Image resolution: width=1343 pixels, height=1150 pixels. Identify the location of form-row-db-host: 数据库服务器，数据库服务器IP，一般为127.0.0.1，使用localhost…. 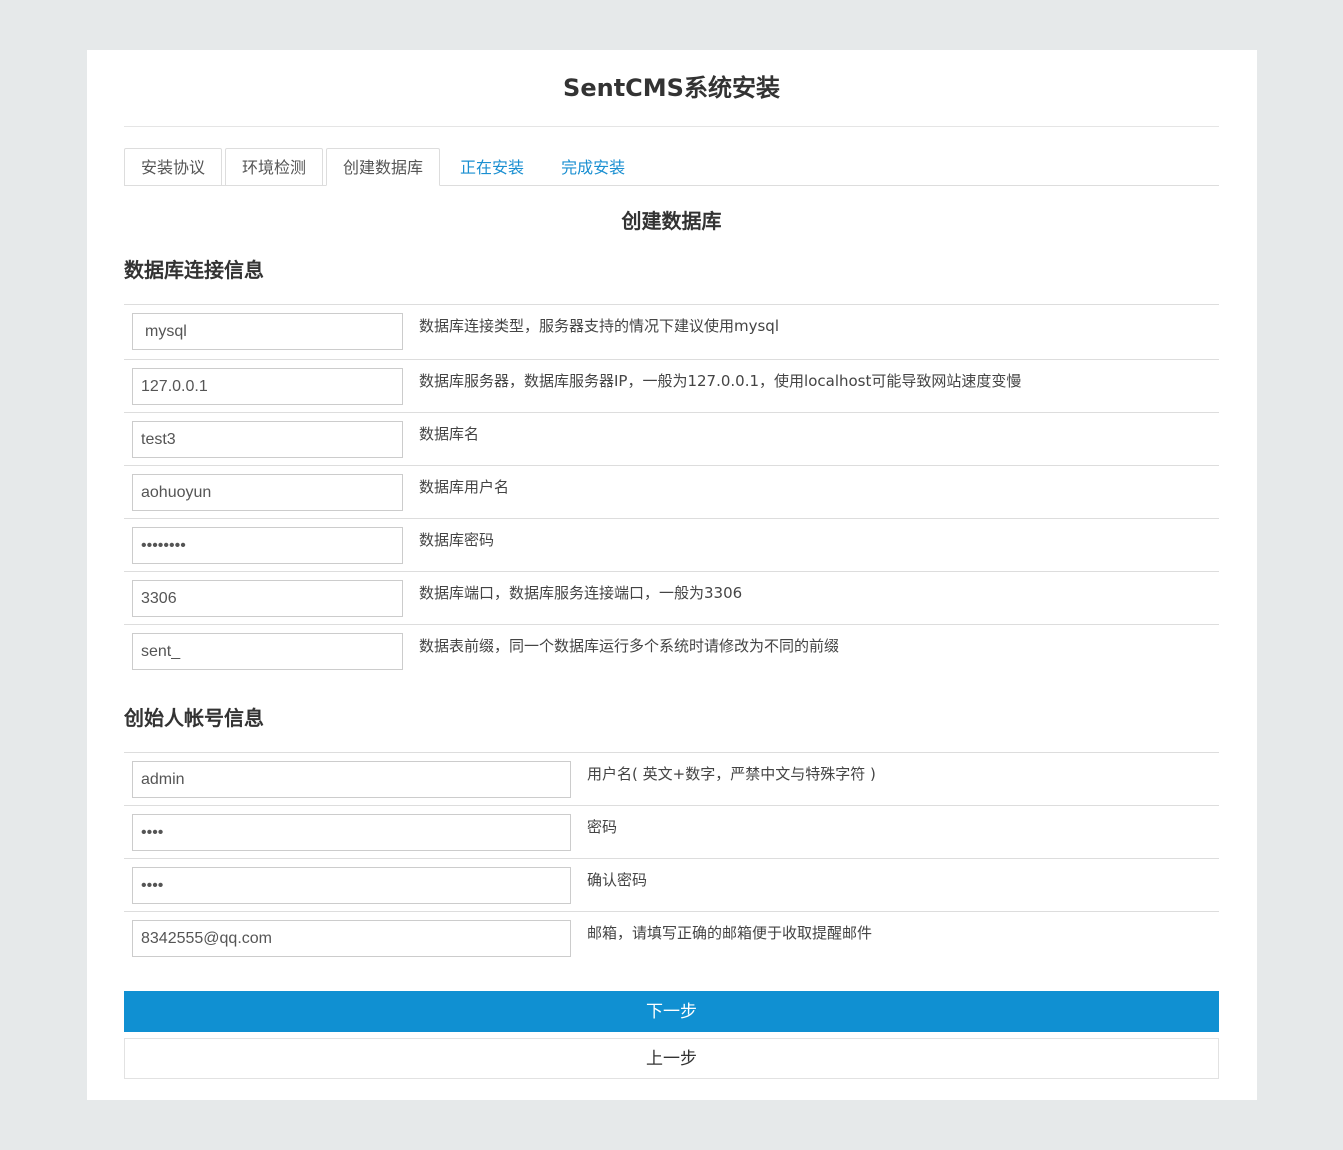
(671, 386).